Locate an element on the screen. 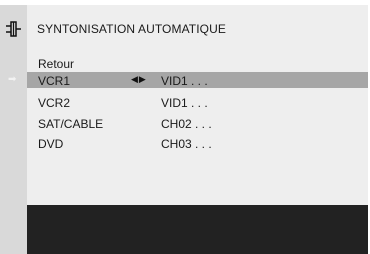  menu-item-dvd-label: DVD is located at coordinates (50, 144).